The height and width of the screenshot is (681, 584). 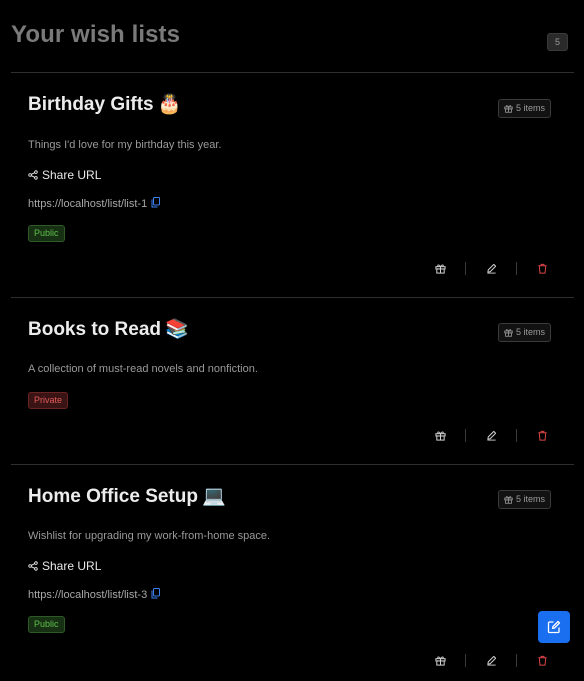 I want to click on page-header: Your wish lists 5, so click(x=290, y=40).